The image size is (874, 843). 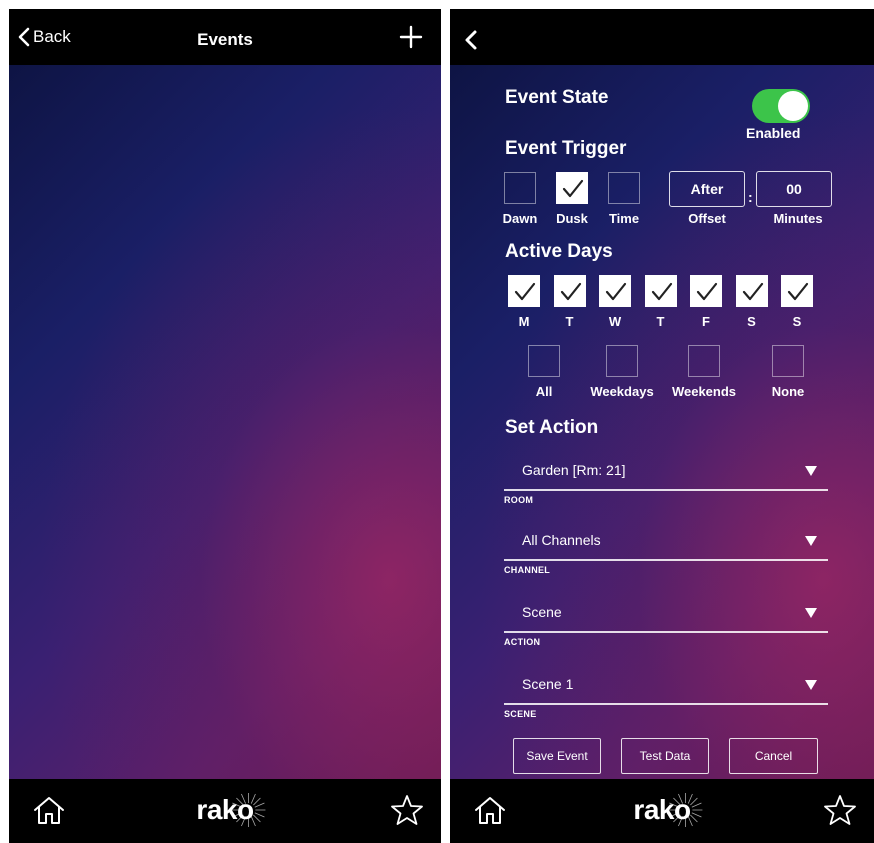 I want to click on event-trigger-heading: Event Trigger, so click(x=566, y=148).